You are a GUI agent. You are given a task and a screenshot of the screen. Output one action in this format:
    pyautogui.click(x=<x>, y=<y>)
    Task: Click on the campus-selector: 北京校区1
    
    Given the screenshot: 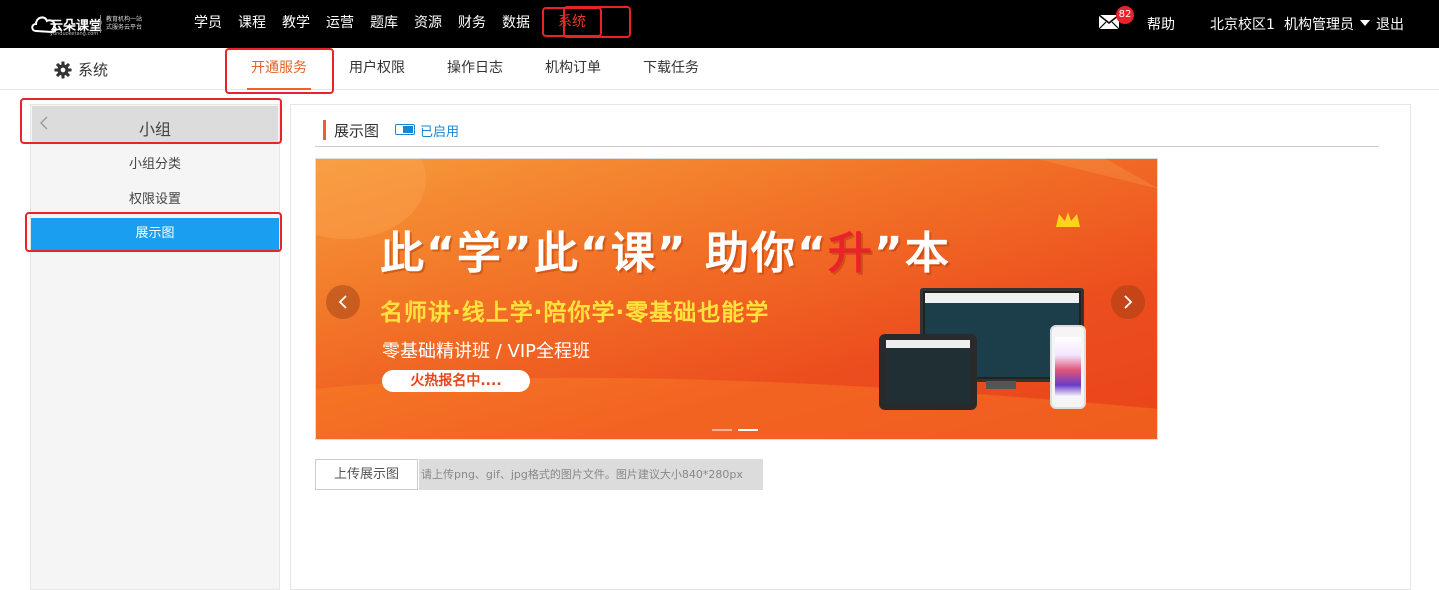 What is the action you would take?
    pyautogui.click(x=1242, y=24)
    